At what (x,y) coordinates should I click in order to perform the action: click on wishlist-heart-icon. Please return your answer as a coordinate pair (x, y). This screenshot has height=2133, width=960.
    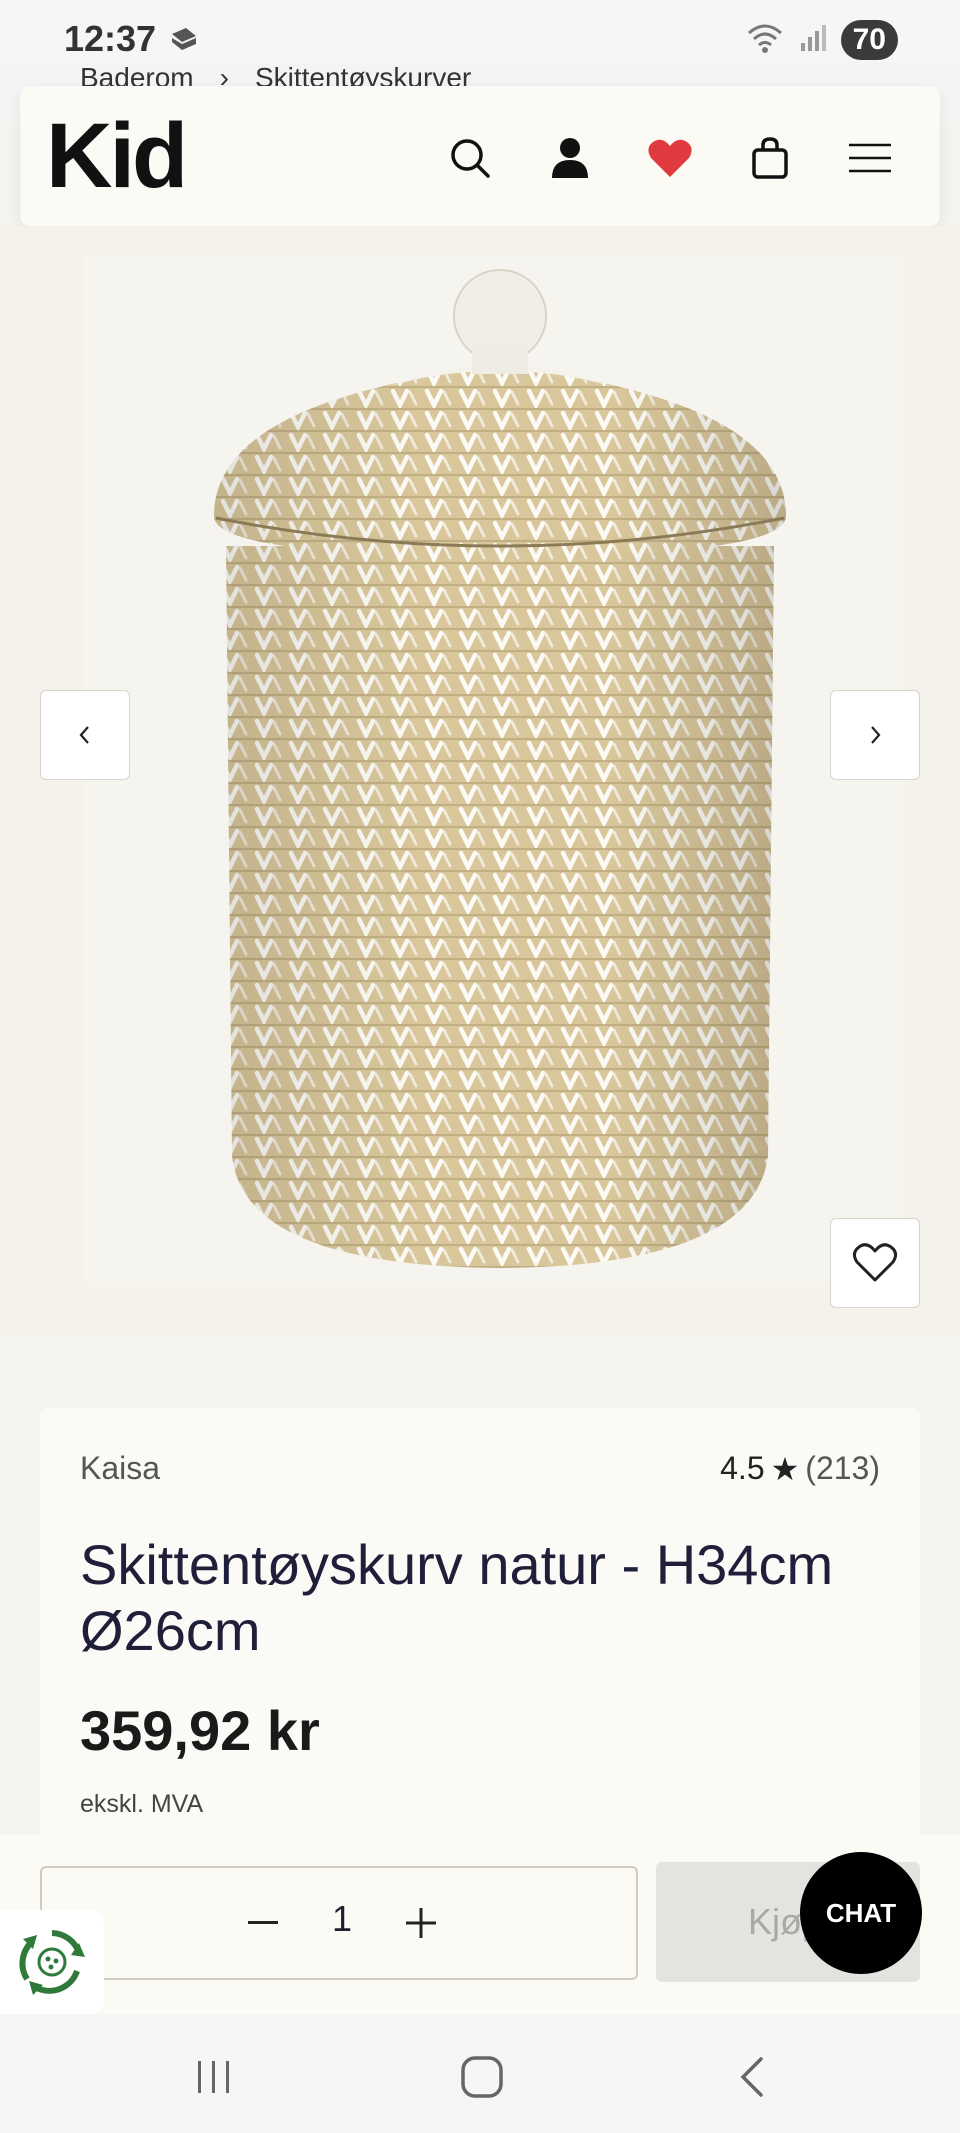
    Looking at the image, I should click on (670, 158).